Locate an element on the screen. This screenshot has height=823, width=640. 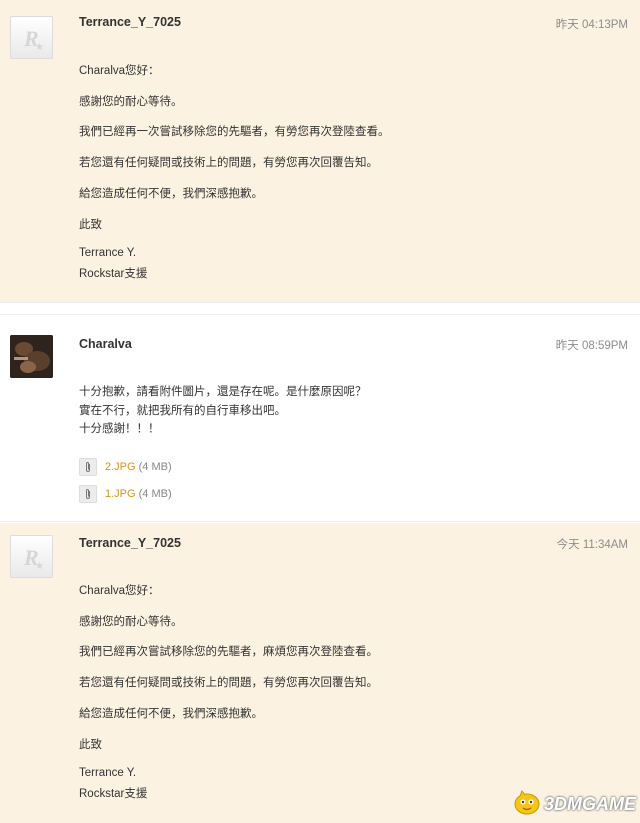
message-line: 我們已經再次嘗試移除您的先驅者，麻煩您再次登陸查看。 is located at coordinates (228, 652).